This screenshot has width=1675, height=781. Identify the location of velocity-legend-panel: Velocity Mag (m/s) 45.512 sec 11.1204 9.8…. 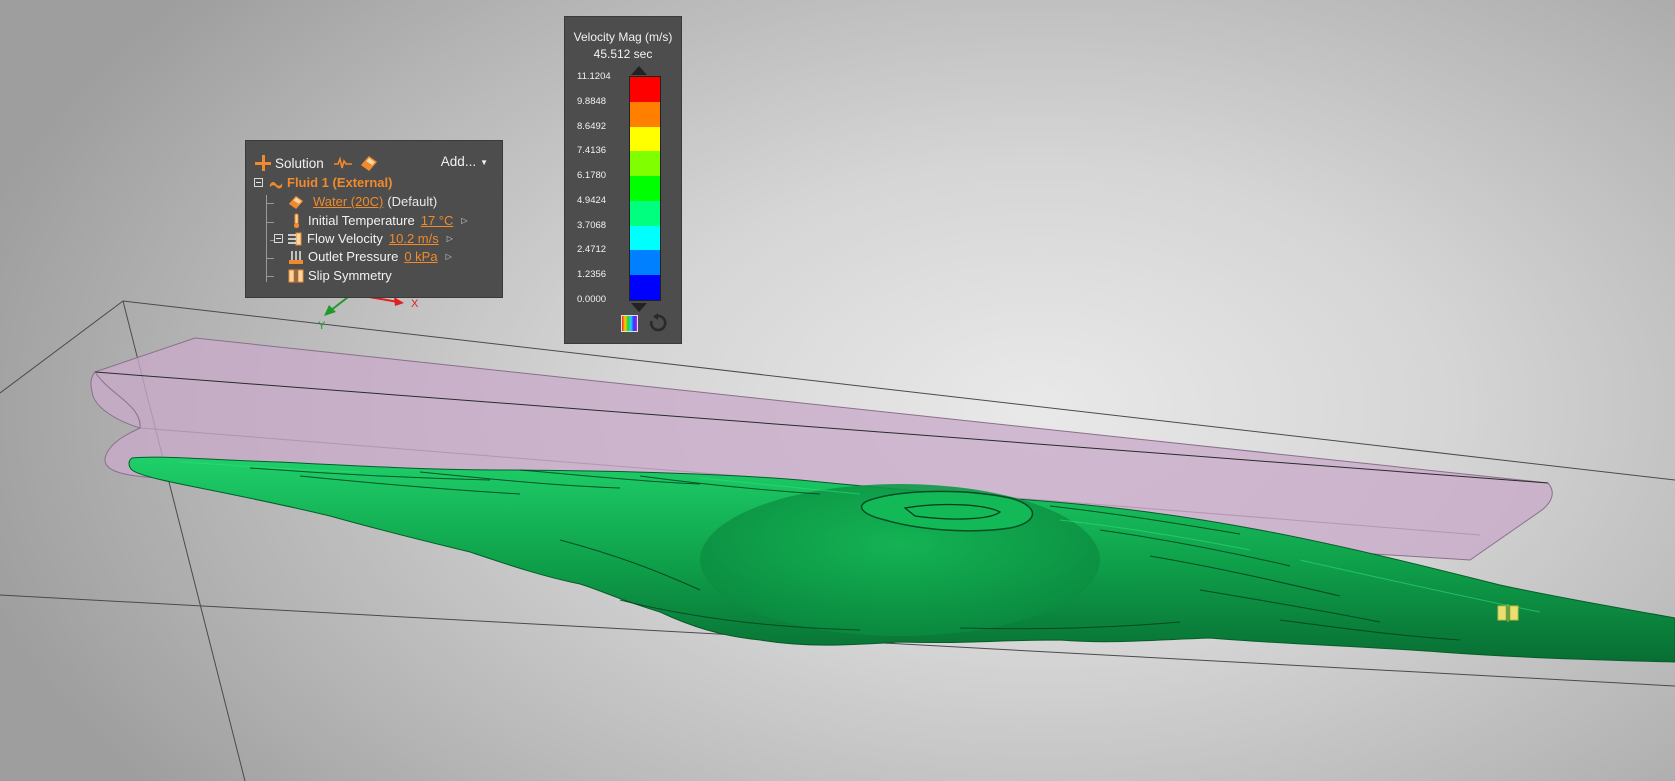
(623, 180).